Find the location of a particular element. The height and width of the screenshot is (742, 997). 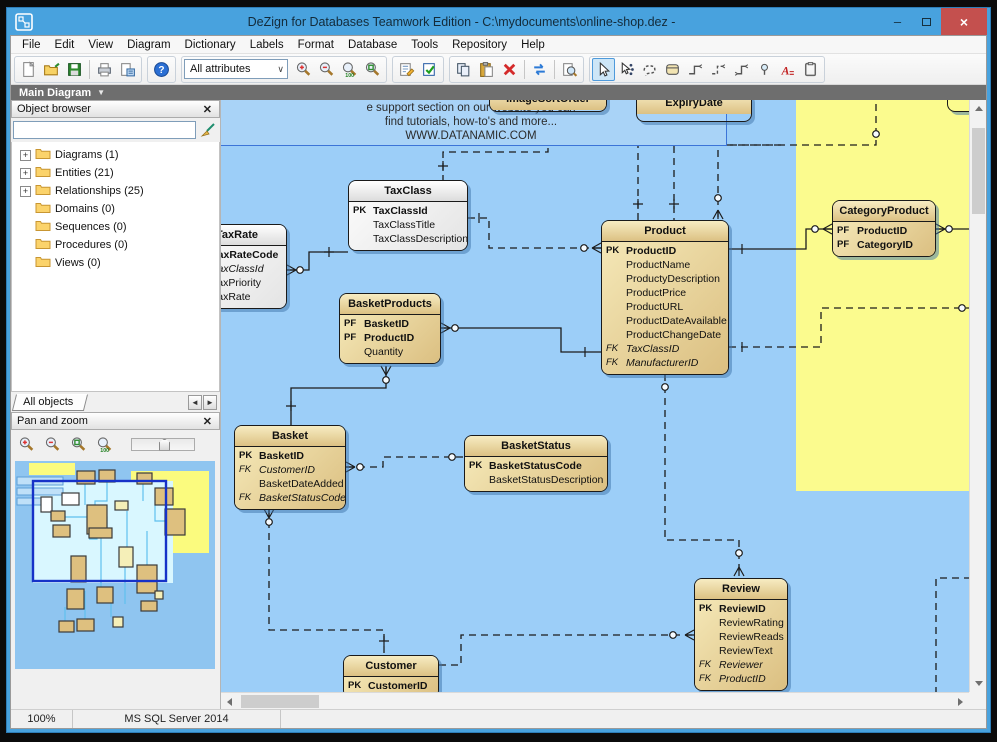

scroll-down-arrow is located at coordinates (978, 683).